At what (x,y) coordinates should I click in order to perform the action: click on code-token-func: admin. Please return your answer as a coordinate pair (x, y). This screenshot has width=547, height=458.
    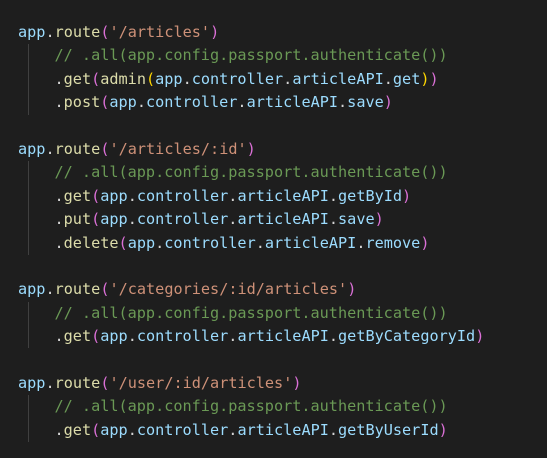
    Looking at the image, I should click on (123, 78).